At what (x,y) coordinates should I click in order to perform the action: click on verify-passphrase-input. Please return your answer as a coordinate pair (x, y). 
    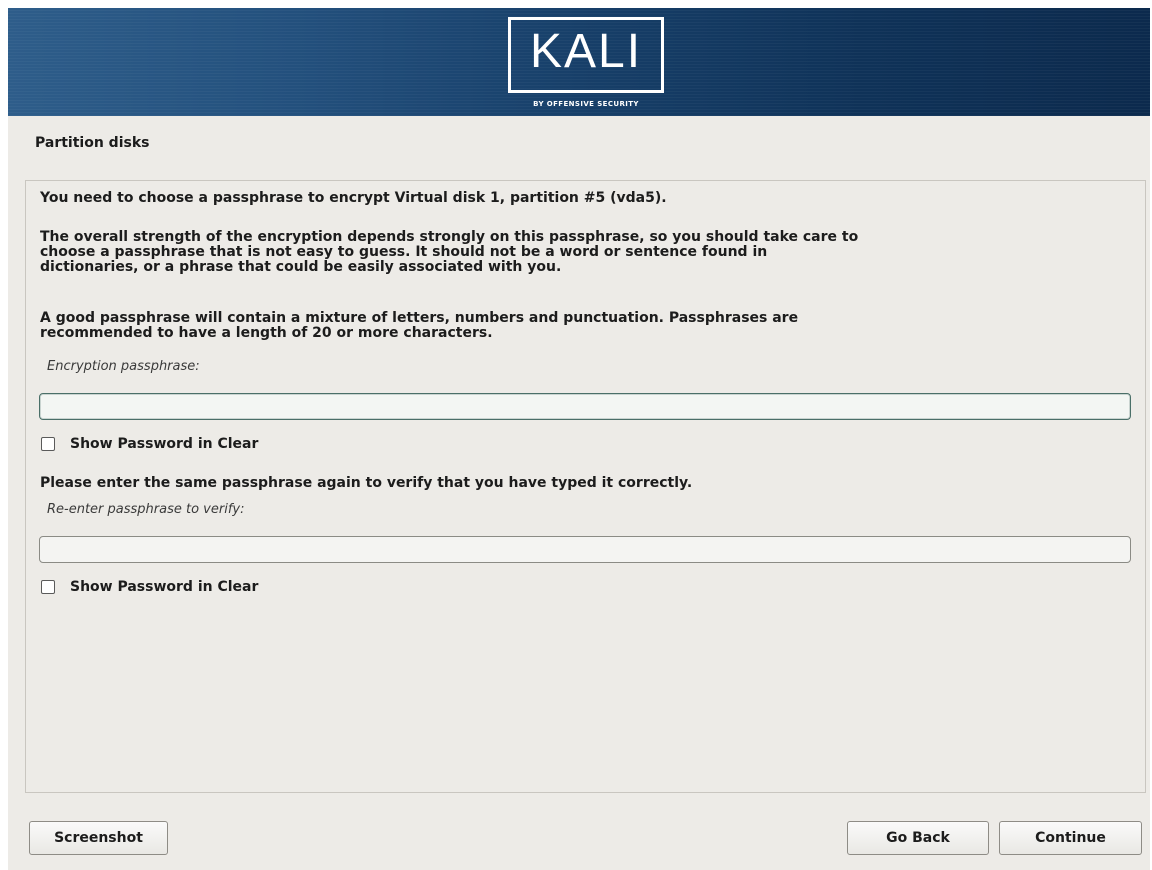
    Looking at the image, I should click on (585, 549).